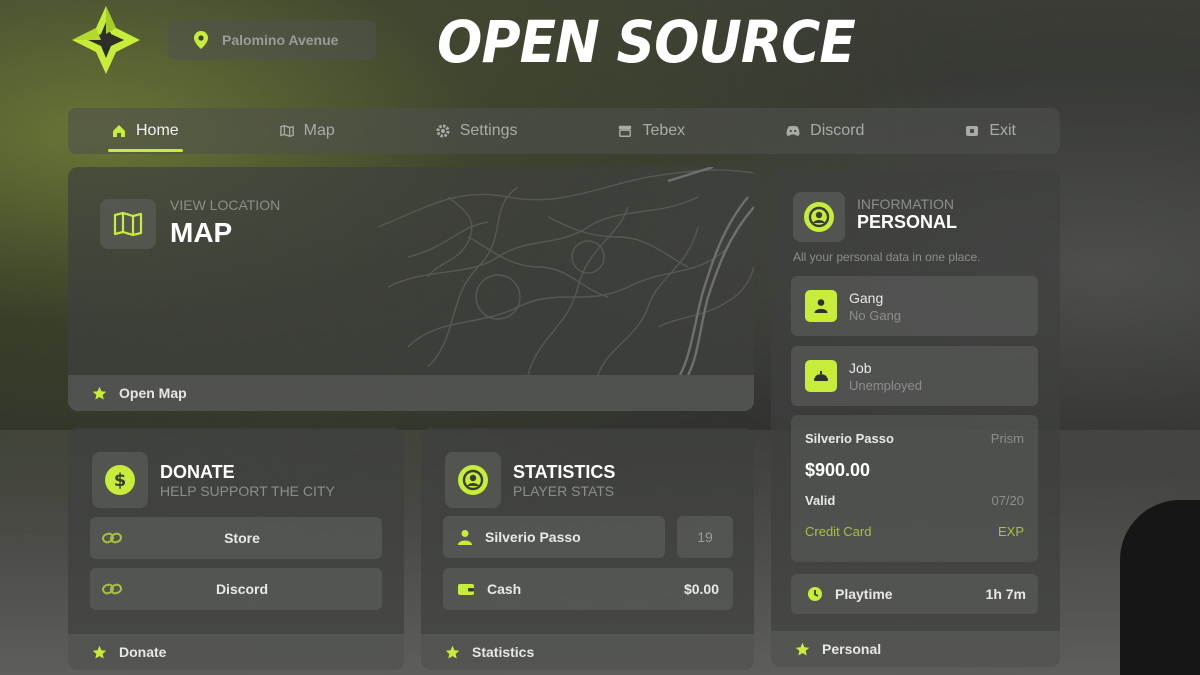  I want to click on card-valid-label: Valid, so click(820, 500).